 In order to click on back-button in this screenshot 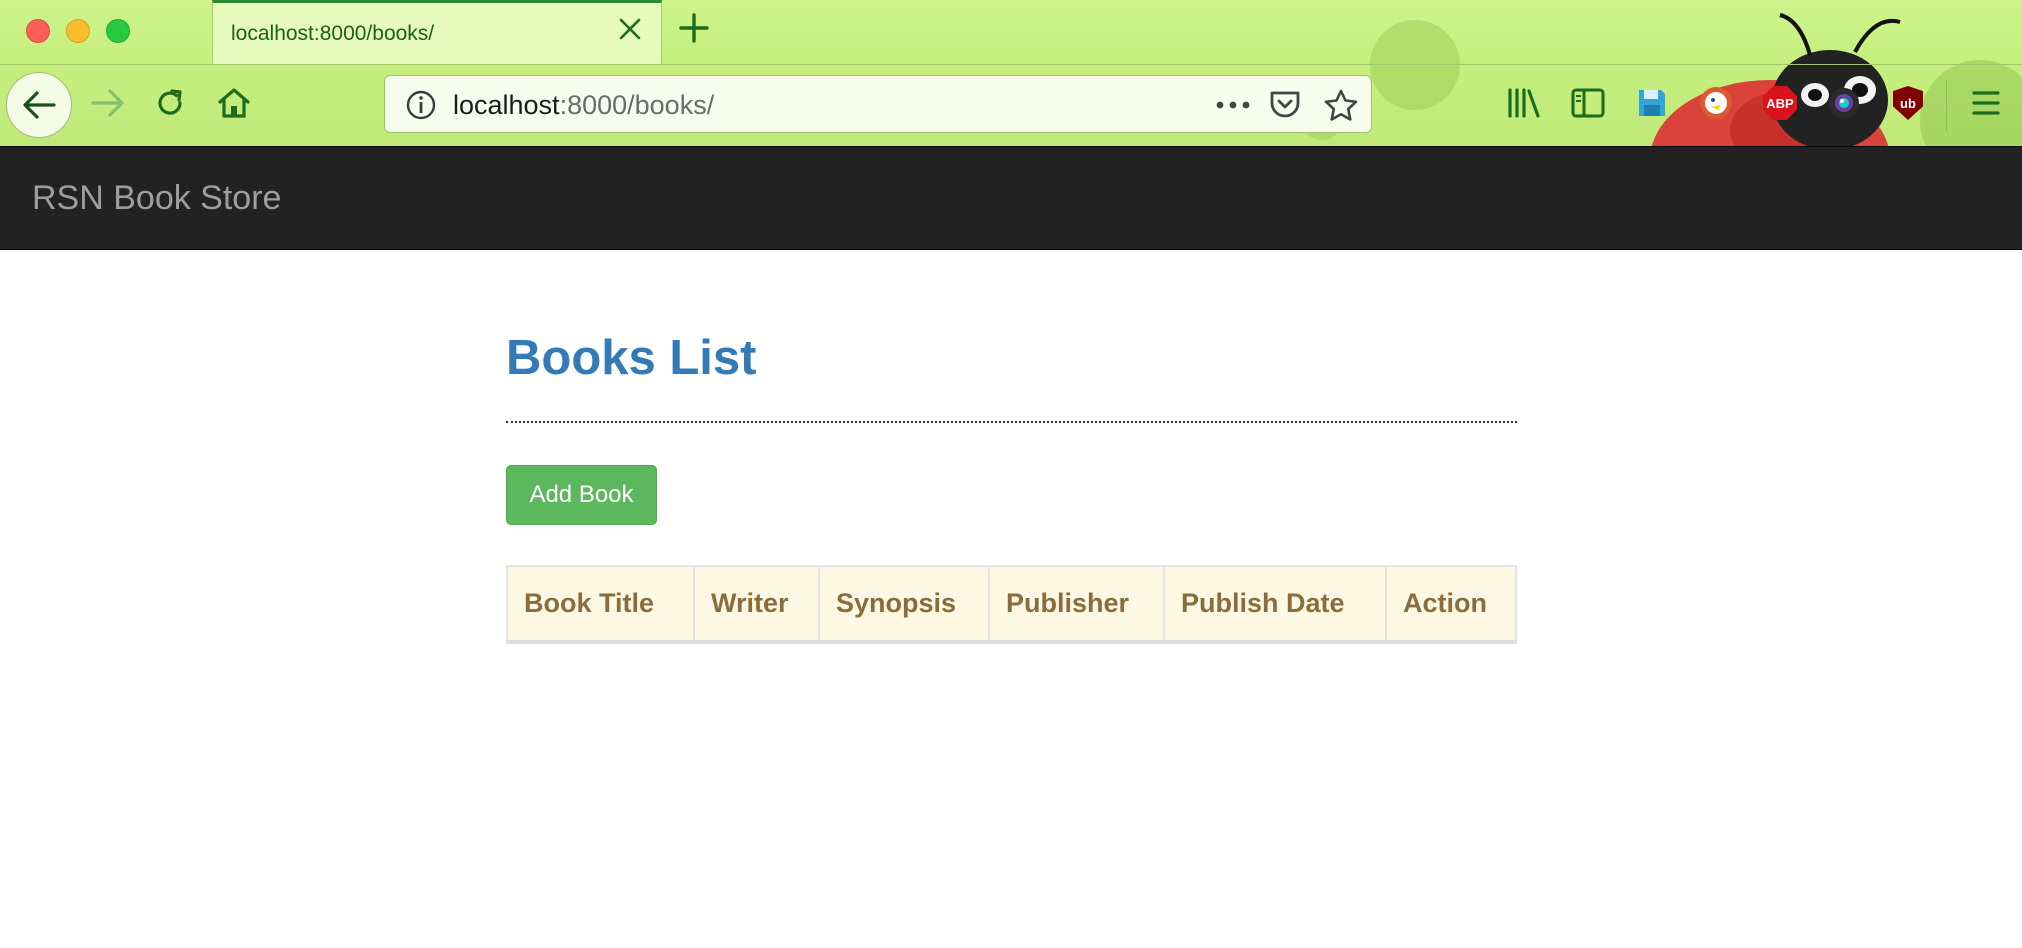, I will do `click(39, 105)`.